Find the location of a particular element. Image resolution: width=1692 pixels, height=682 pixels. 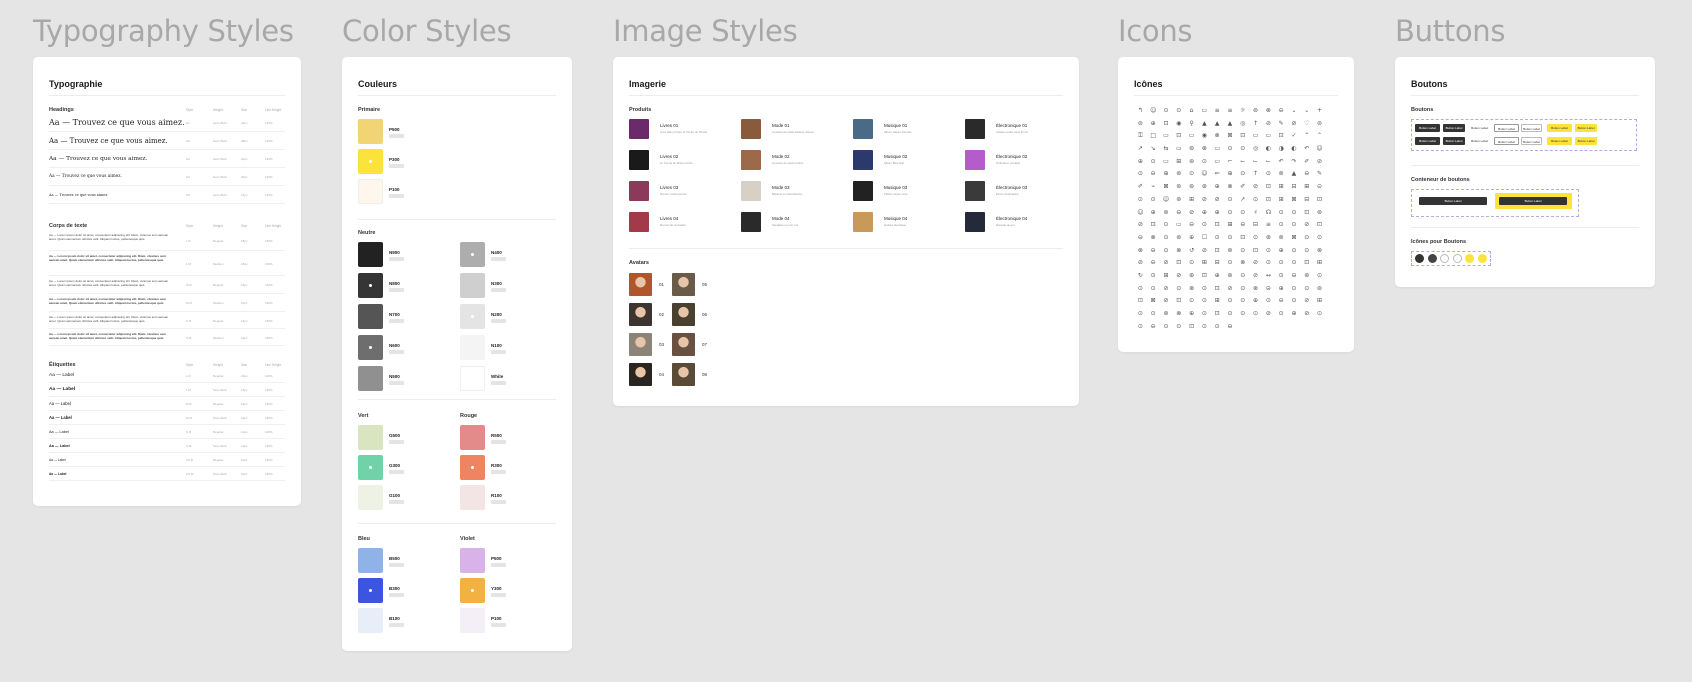

ui-icon: ⊟ is located at coordinates (1217, 263).